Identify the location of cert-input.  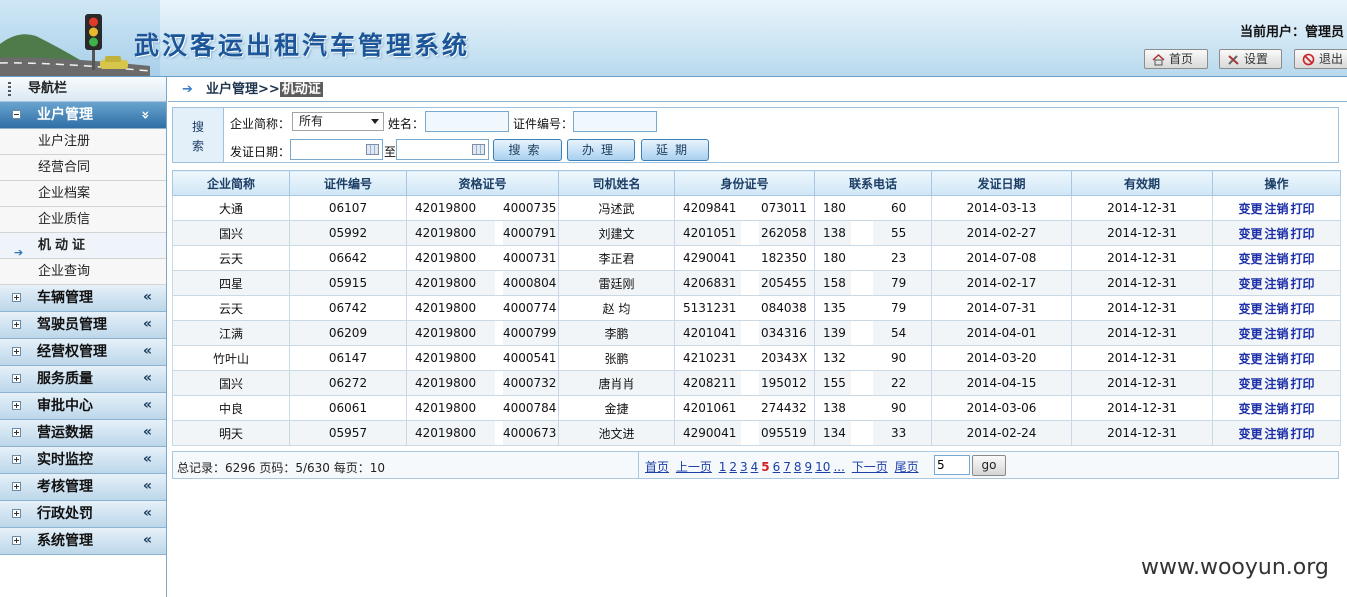
(615, 121).